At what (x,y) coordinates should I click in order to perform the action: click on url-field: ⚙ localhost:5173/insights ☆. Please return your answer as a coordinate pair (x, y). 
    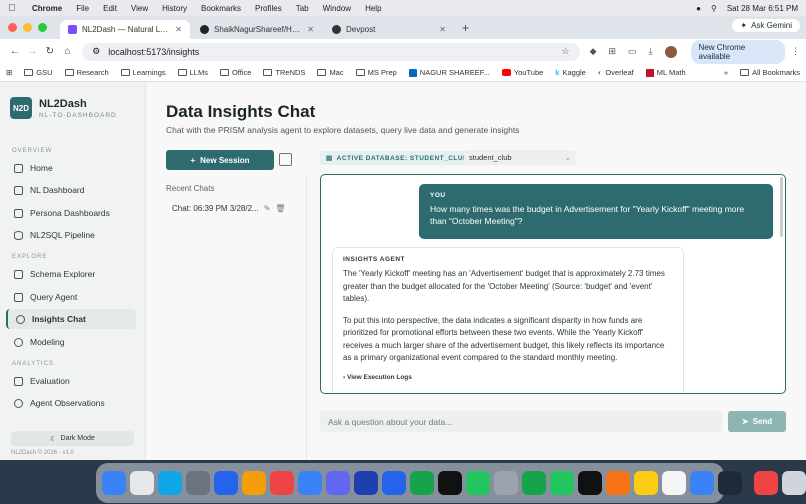
    Looking at the image, I should click on (331, 51).